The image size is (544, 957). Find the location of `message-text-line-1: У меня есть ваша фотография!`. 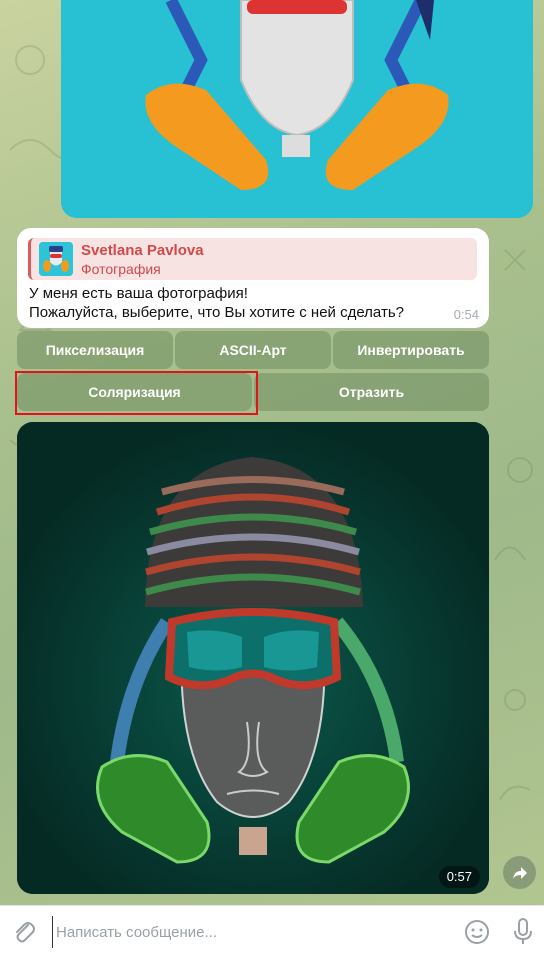

message-text-line-1: У меня есть ваша фотография! is located at coordinates (138, 293).